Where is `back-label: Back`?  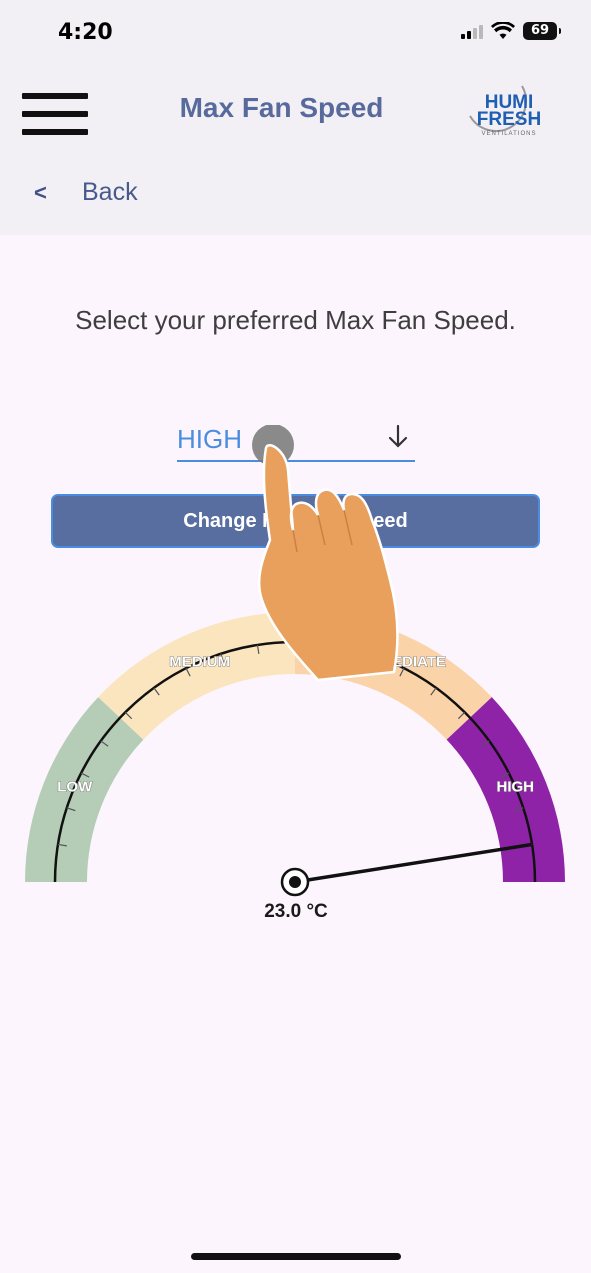 back-label: Back is located at coordinates (110, 192).